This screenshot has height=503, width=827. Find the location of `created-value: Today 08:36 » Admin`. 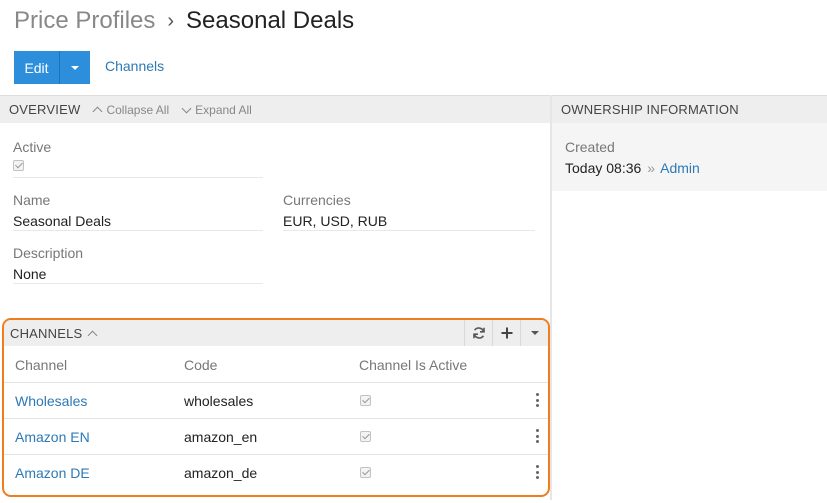

created-value: Today 08:36 » Admin is located at coordinates (632, 168).